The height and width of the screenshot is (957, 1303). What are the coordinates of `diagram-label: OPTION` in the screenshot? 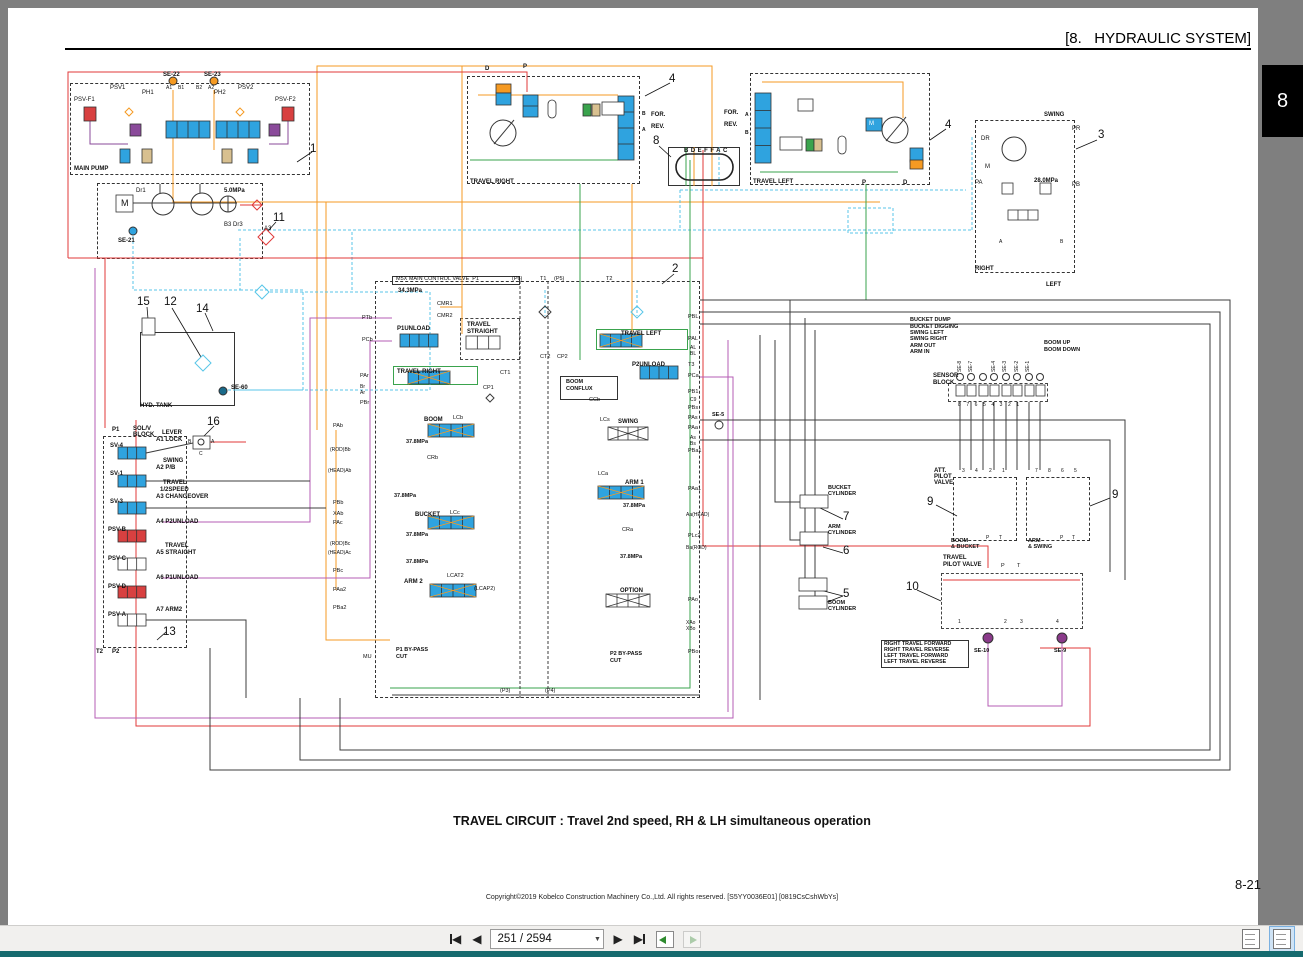 It's located at (632, 591).